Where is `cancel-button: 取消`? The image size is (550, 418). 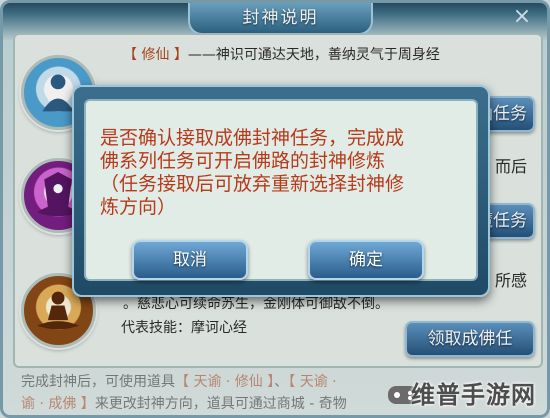
cancel-button: 取消 is located at coordinates (190, 260).